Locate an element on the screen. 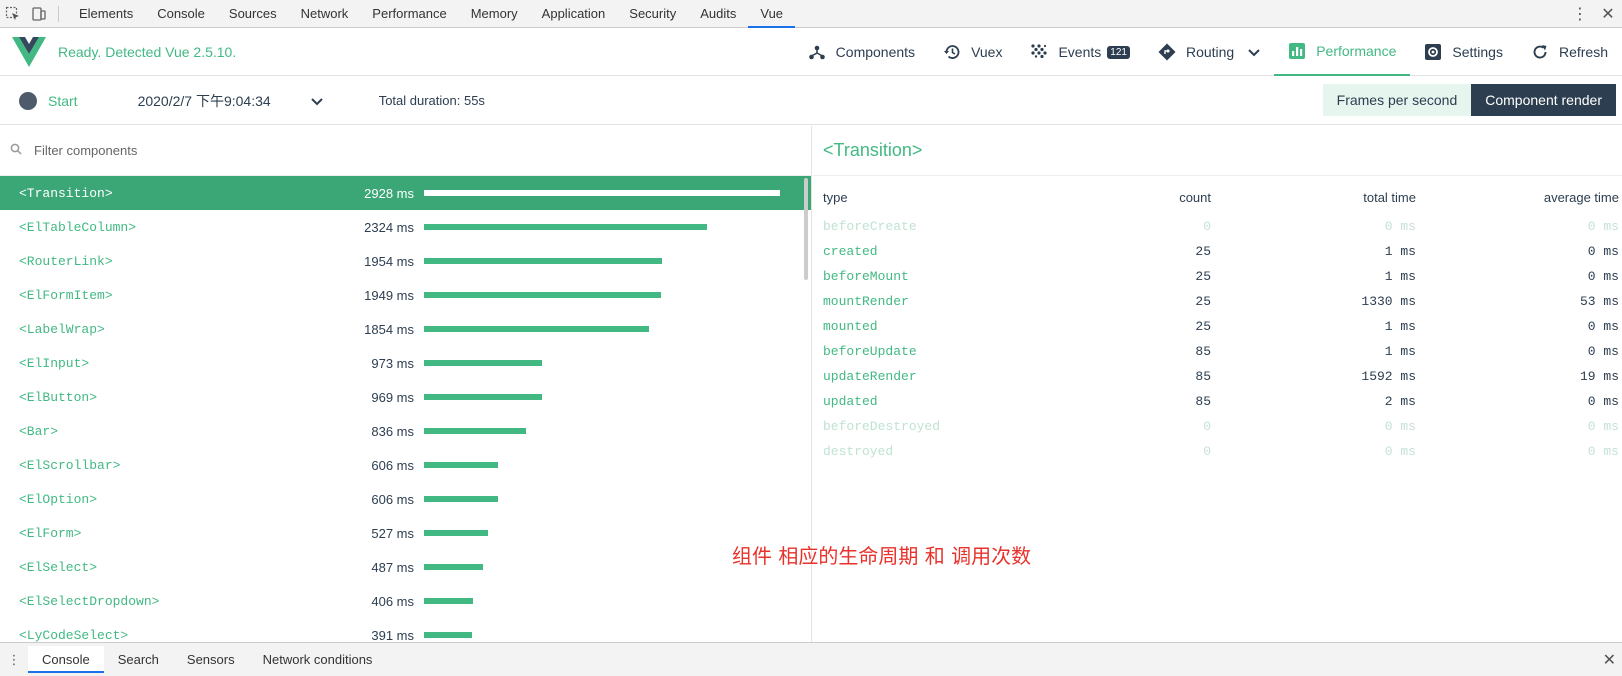  nav-label: Routing is located at coordinates (1210, 52).